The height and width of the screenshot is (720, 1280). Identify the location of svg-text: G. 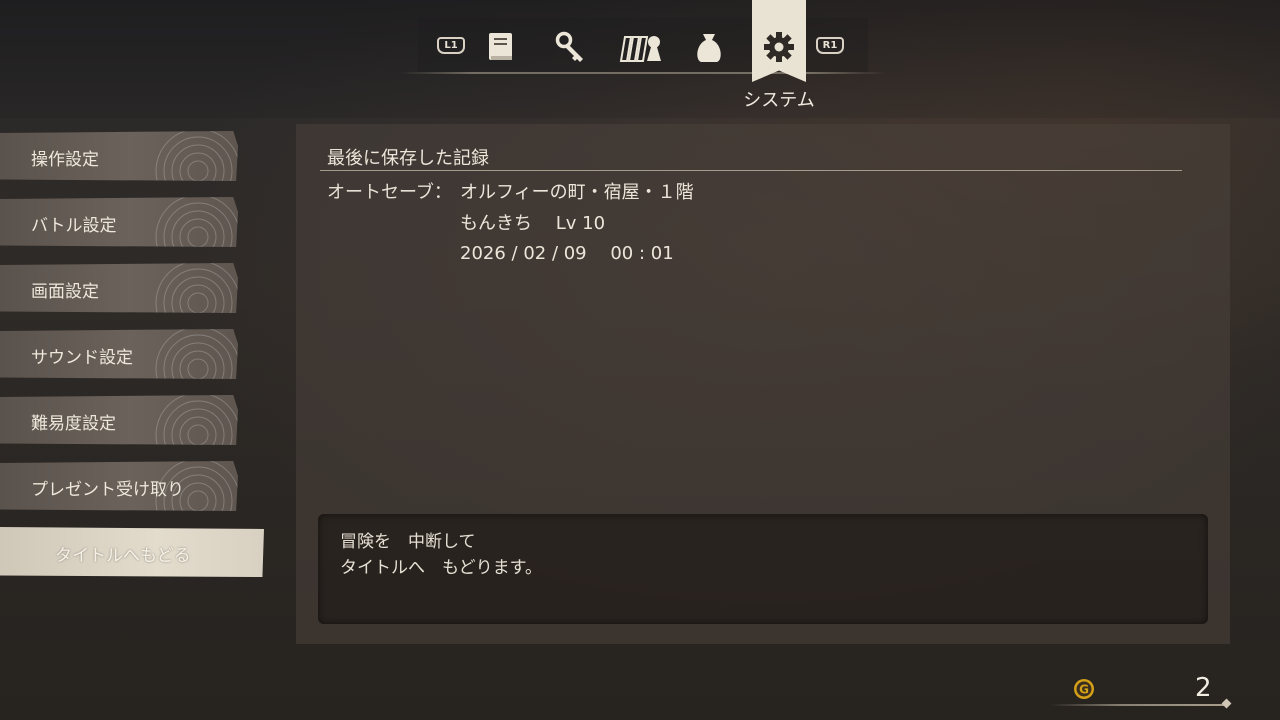
(1084, 690).